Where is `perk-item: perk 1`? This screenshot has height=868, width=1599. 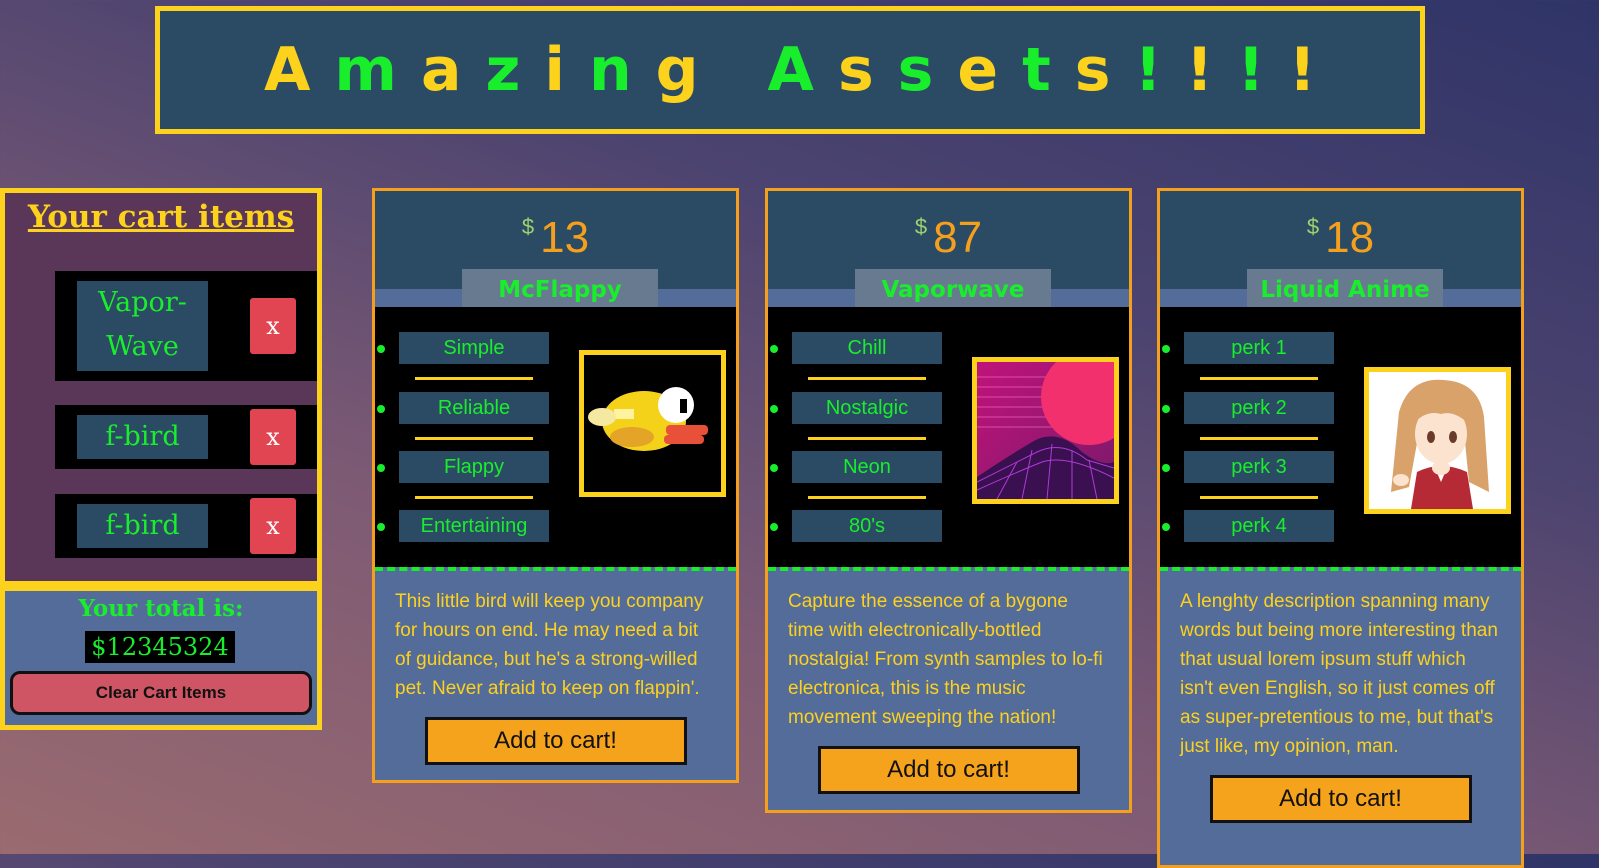 perk-item: perk 1 is located at coordinates (1260, 362).